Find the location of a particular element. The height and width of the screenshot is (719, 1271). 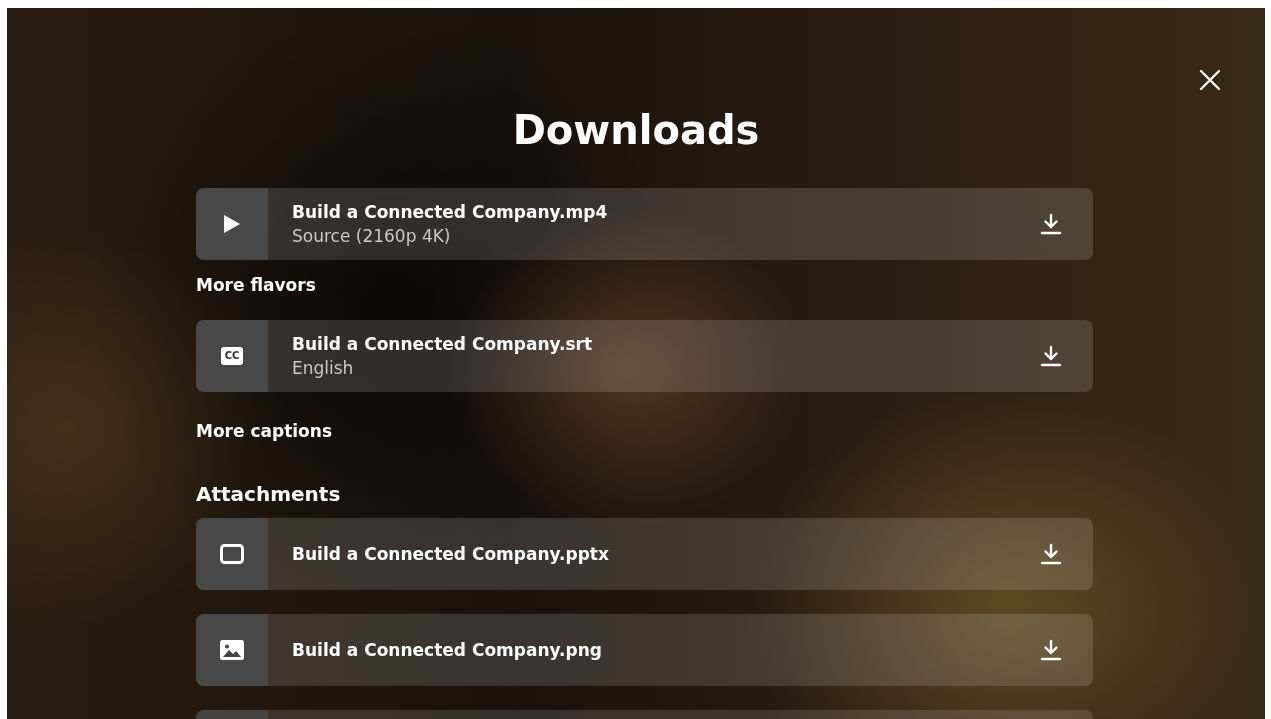

slides-icon is located at coordinates (232, 554).